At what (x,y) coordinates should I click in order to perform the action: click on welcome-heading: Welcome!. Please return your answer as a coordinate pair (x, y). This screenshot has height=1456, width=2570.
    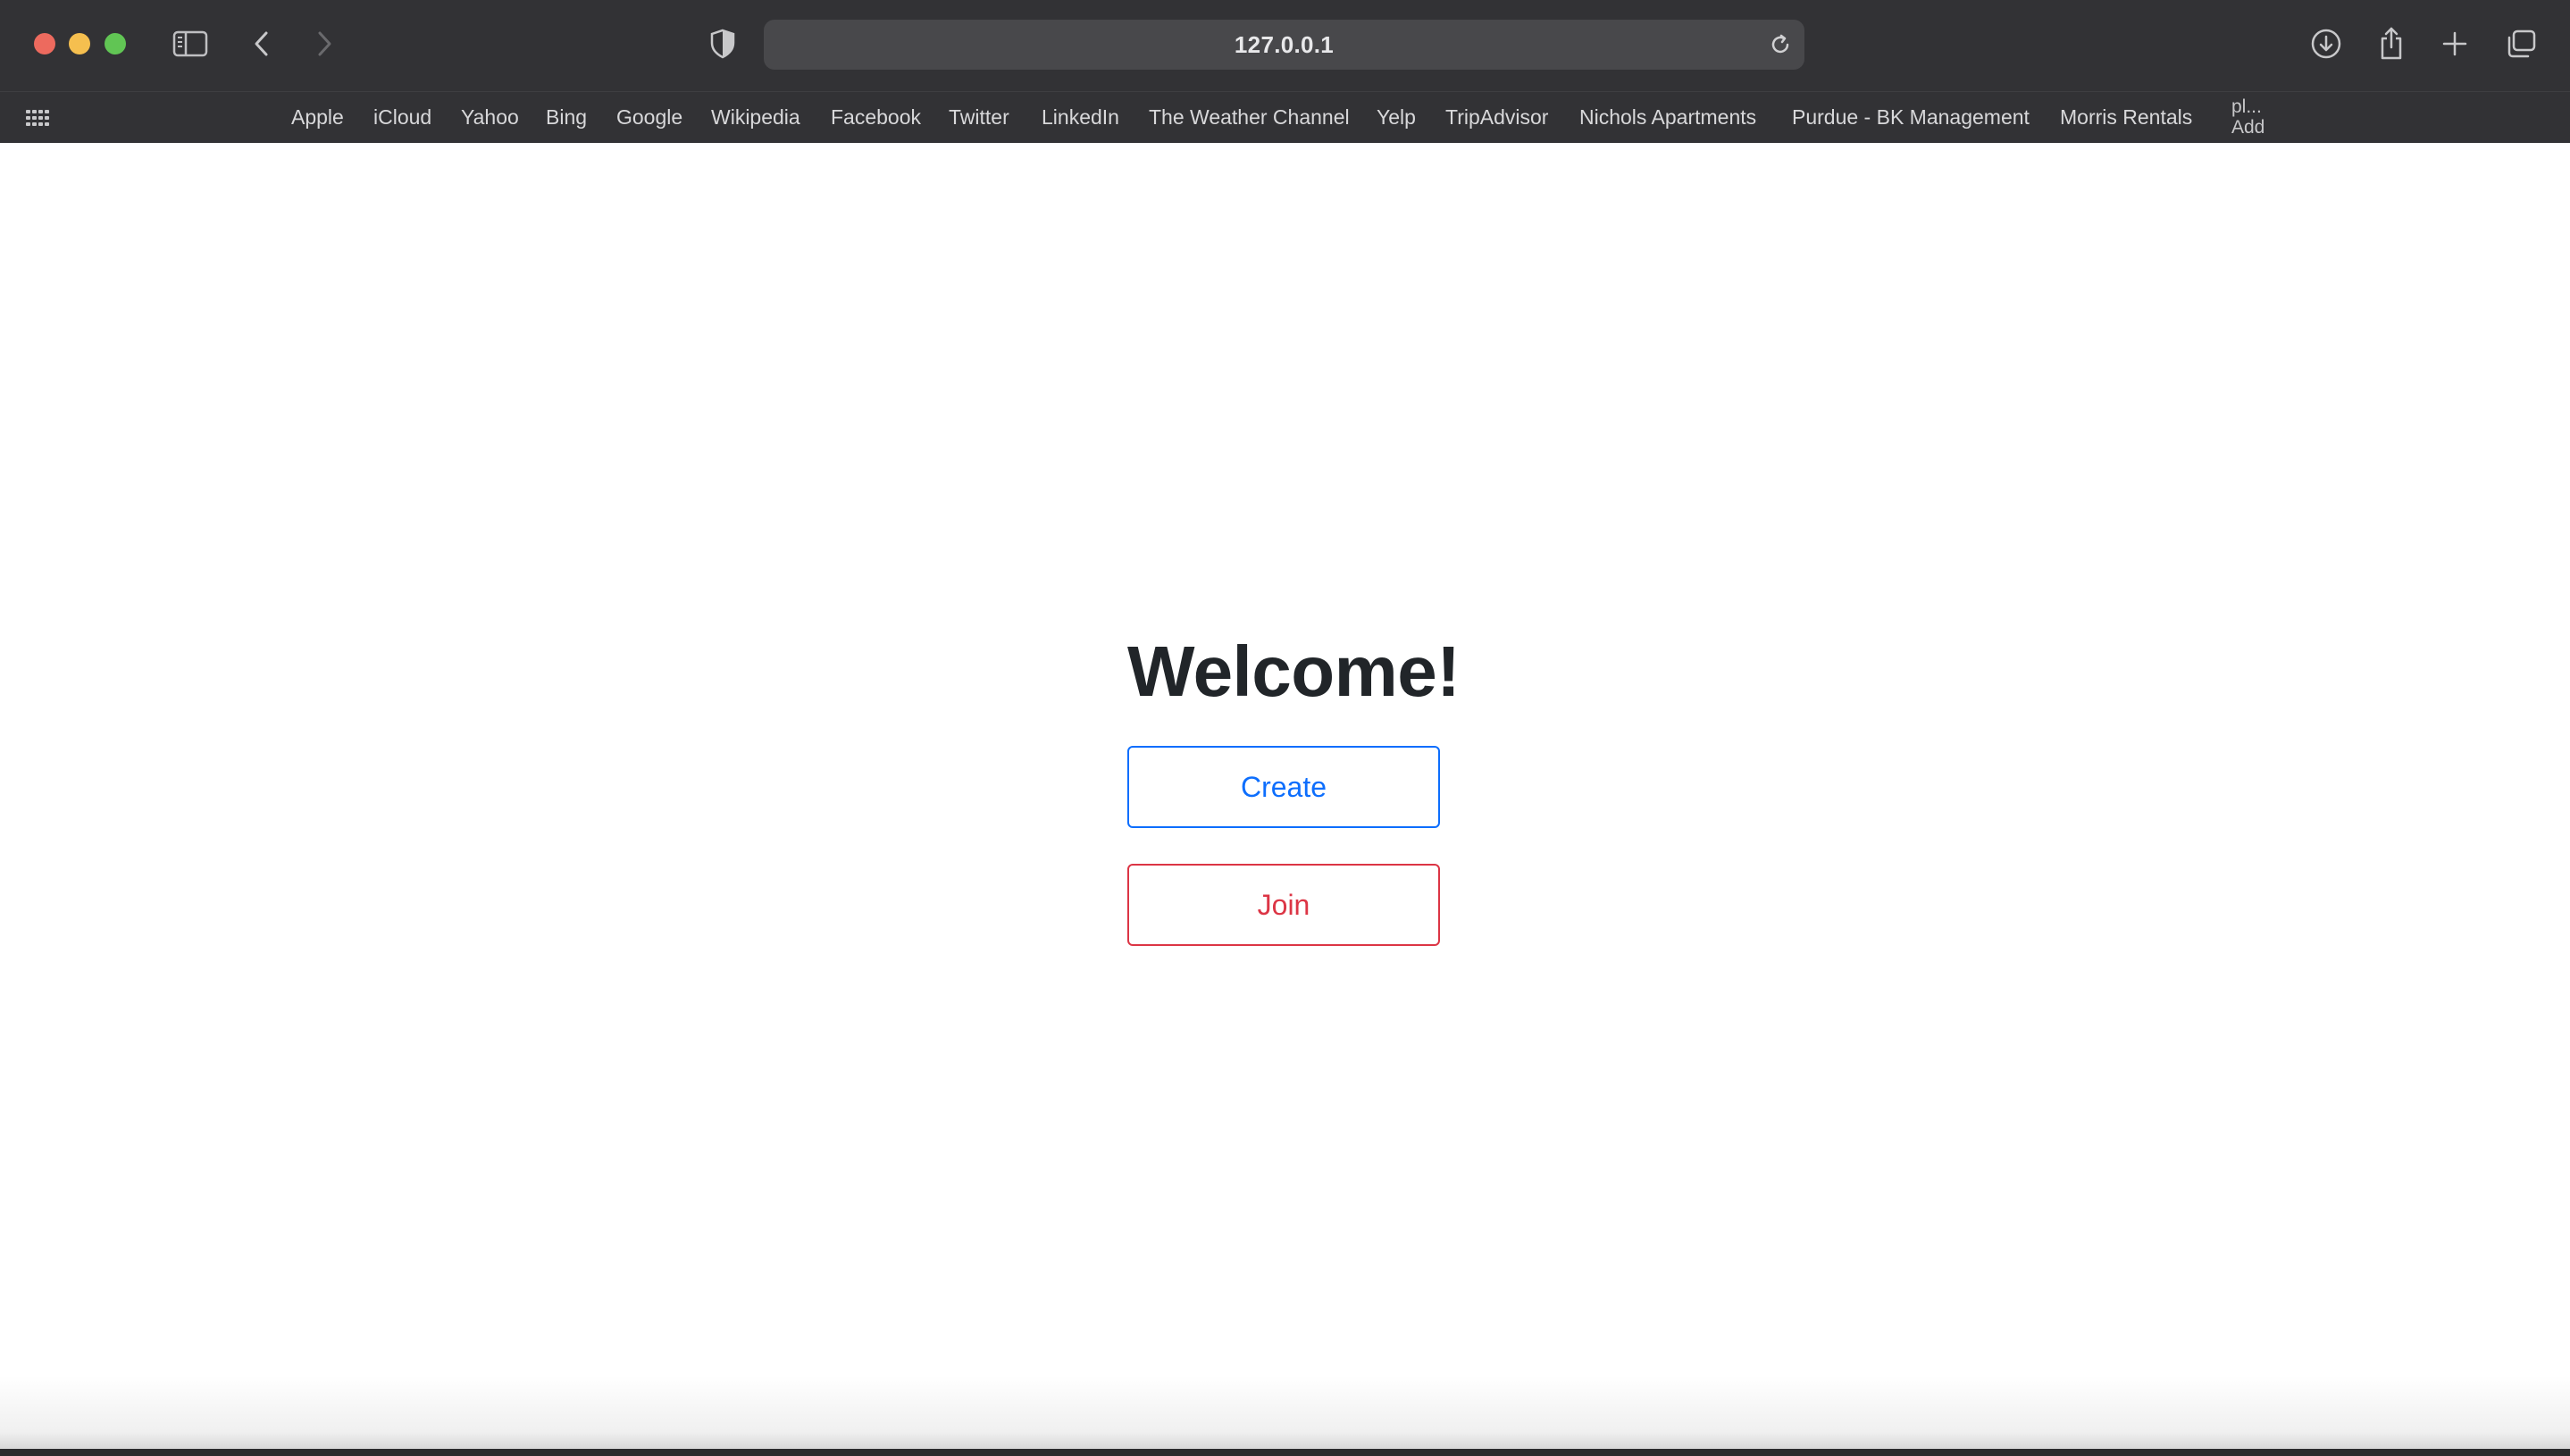
    Looking at the image, I should click on (1294, 671).